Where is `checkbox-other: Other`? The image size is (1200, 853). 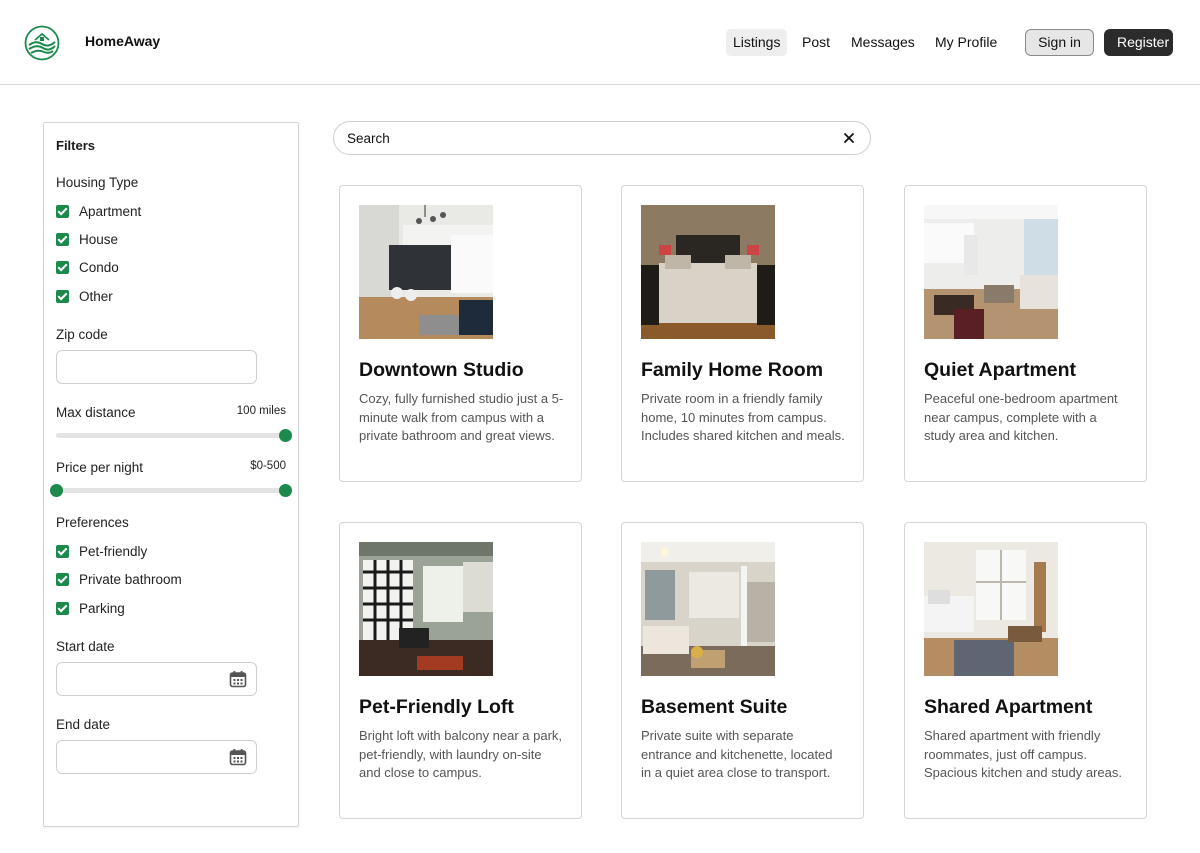
checkbox-other: Other is located at coordinates (84, 296).